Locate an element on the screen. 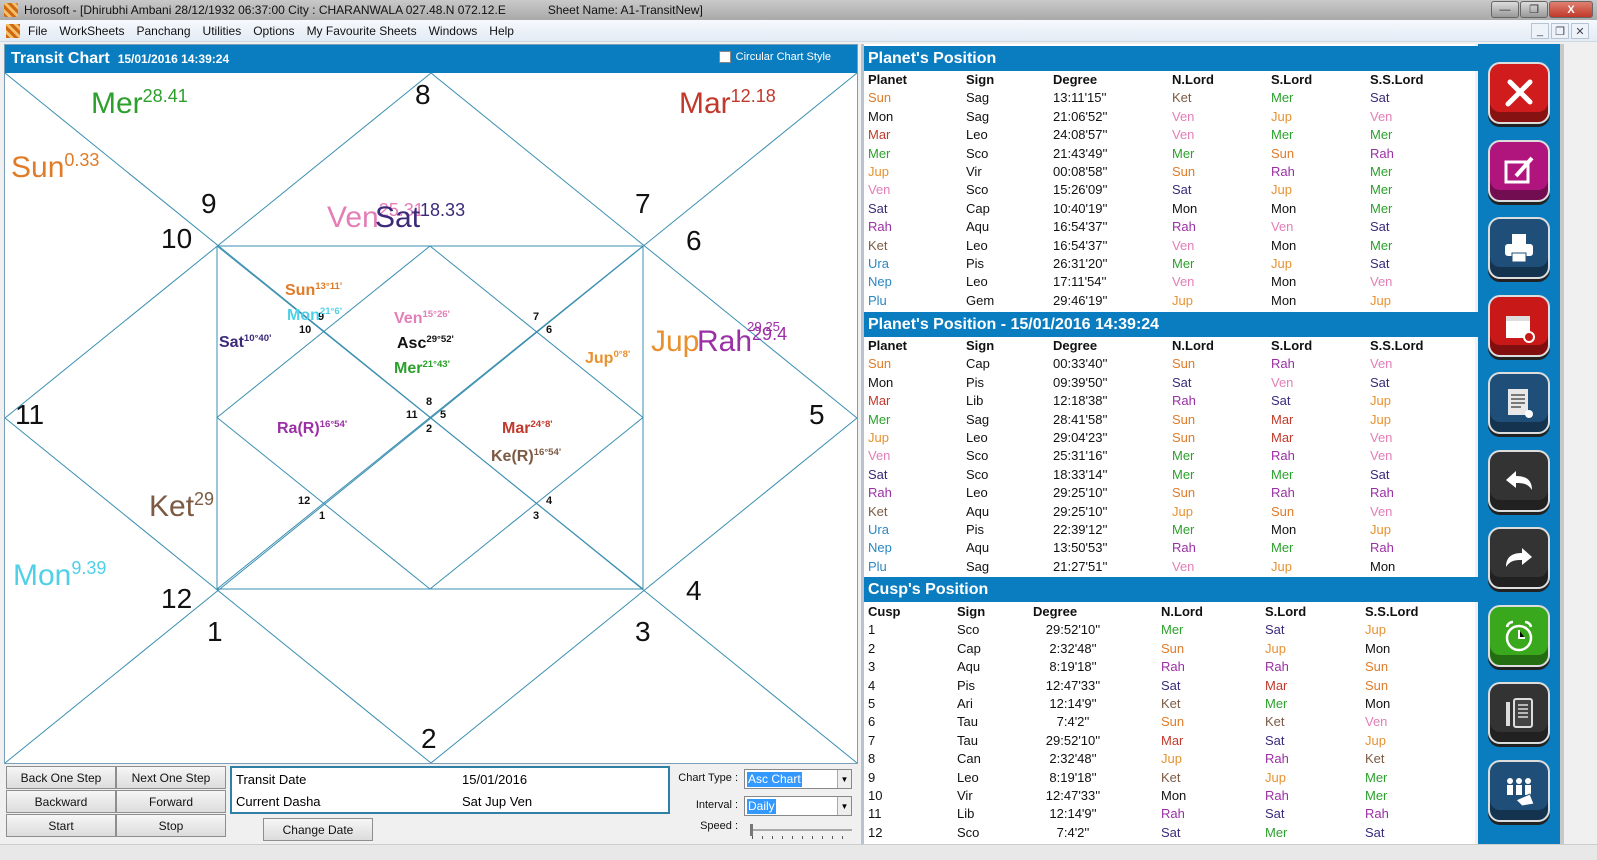  outer-planet-label-degree: 29 is located at coordinates (204, 499).